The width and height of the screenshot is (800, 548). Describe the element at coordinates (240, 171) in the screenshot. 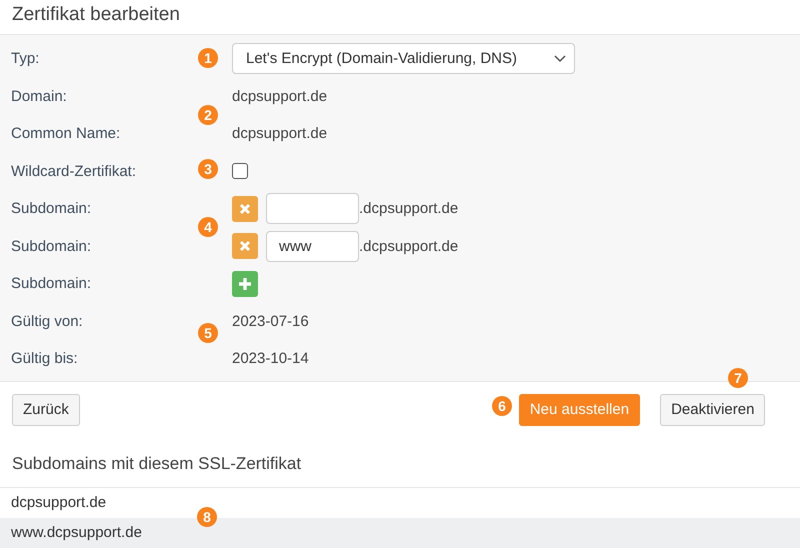

I see `wildcard-checkbox` at that location.